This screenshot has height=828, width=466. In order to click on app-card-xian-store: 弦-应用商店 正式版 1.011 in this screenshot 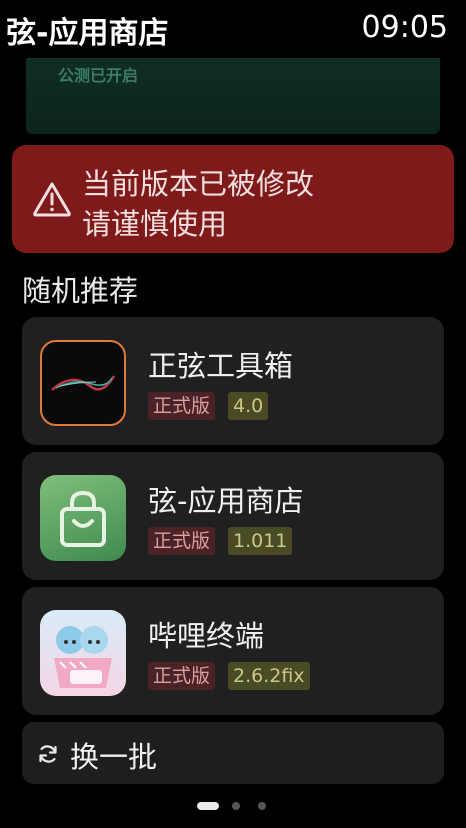, I will do `click(233, 516)`.